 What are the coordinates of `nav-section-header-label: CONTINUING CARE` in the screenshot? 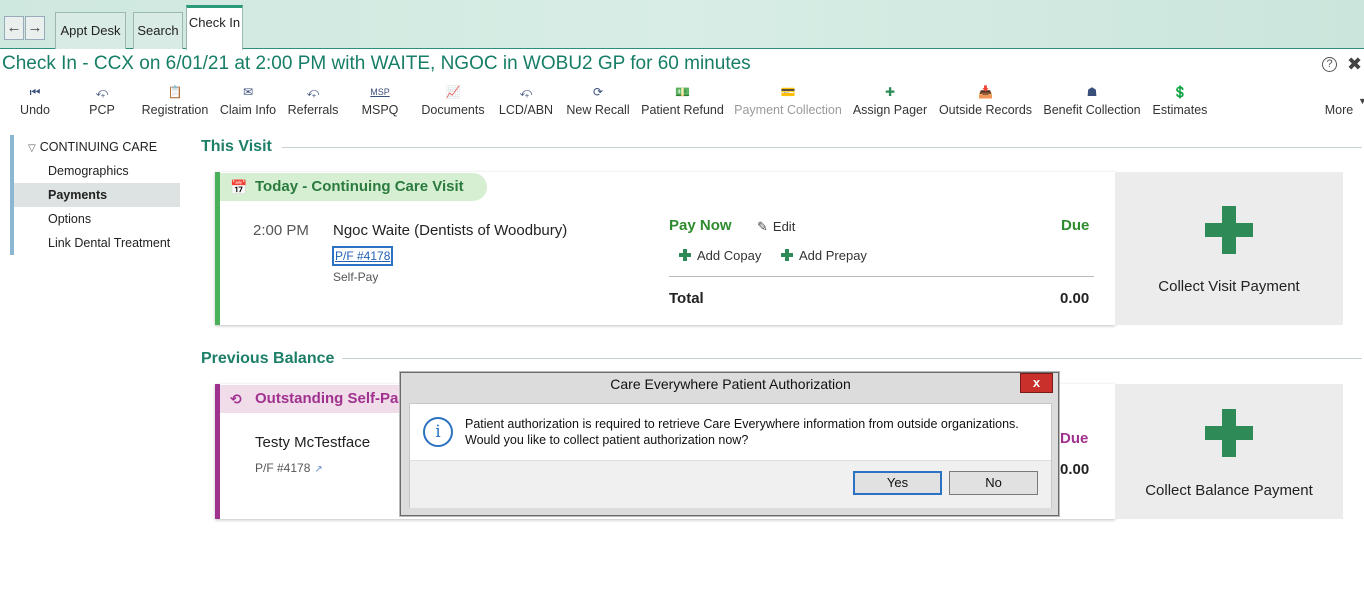 It's located at (98, 147).